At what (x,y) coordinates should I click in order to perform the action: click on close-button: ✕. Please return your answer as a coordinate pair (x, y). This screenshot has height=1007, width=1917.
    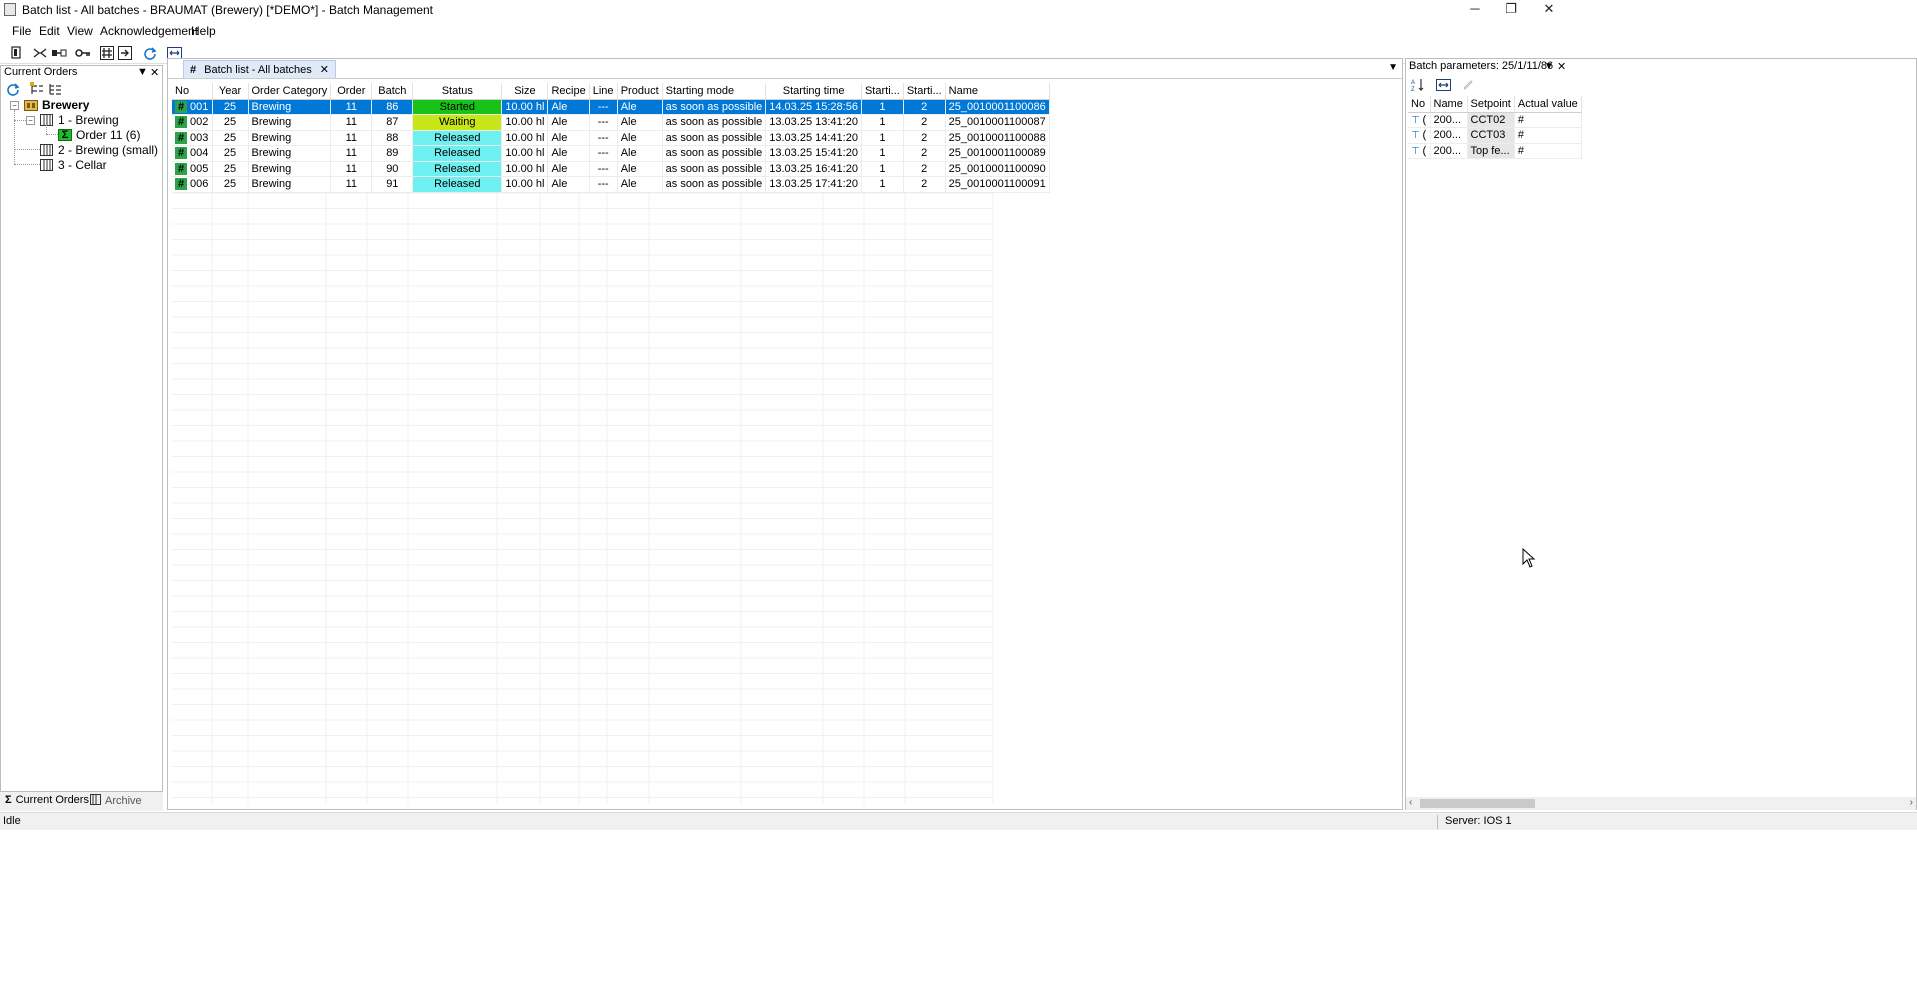
    Looking at the image, I should click on (1549, 10).